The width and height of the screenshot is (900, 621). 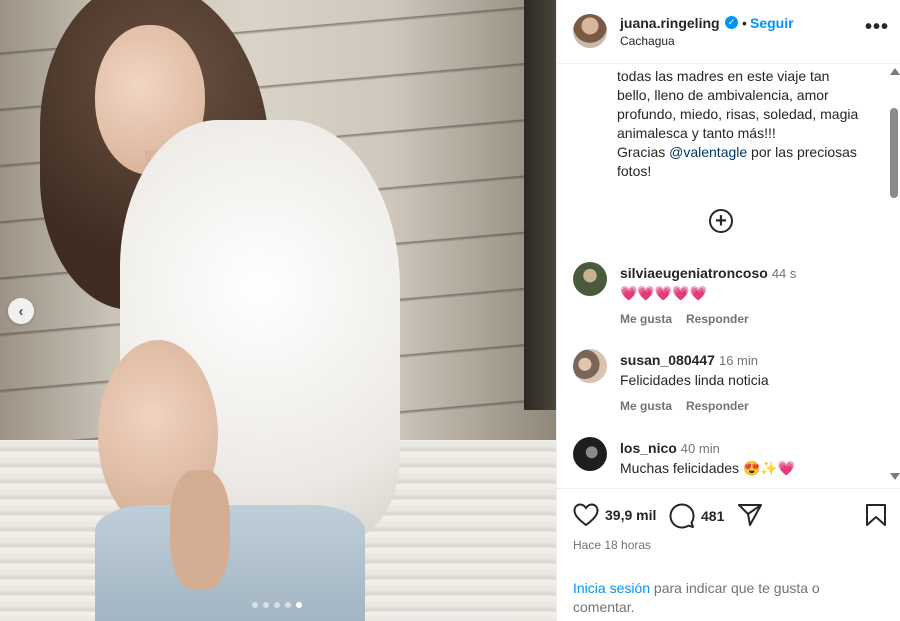 I want to click on post-header: juana.ringeling ✓ • Seguir Cachagua •••, so click(x=728, y=32).